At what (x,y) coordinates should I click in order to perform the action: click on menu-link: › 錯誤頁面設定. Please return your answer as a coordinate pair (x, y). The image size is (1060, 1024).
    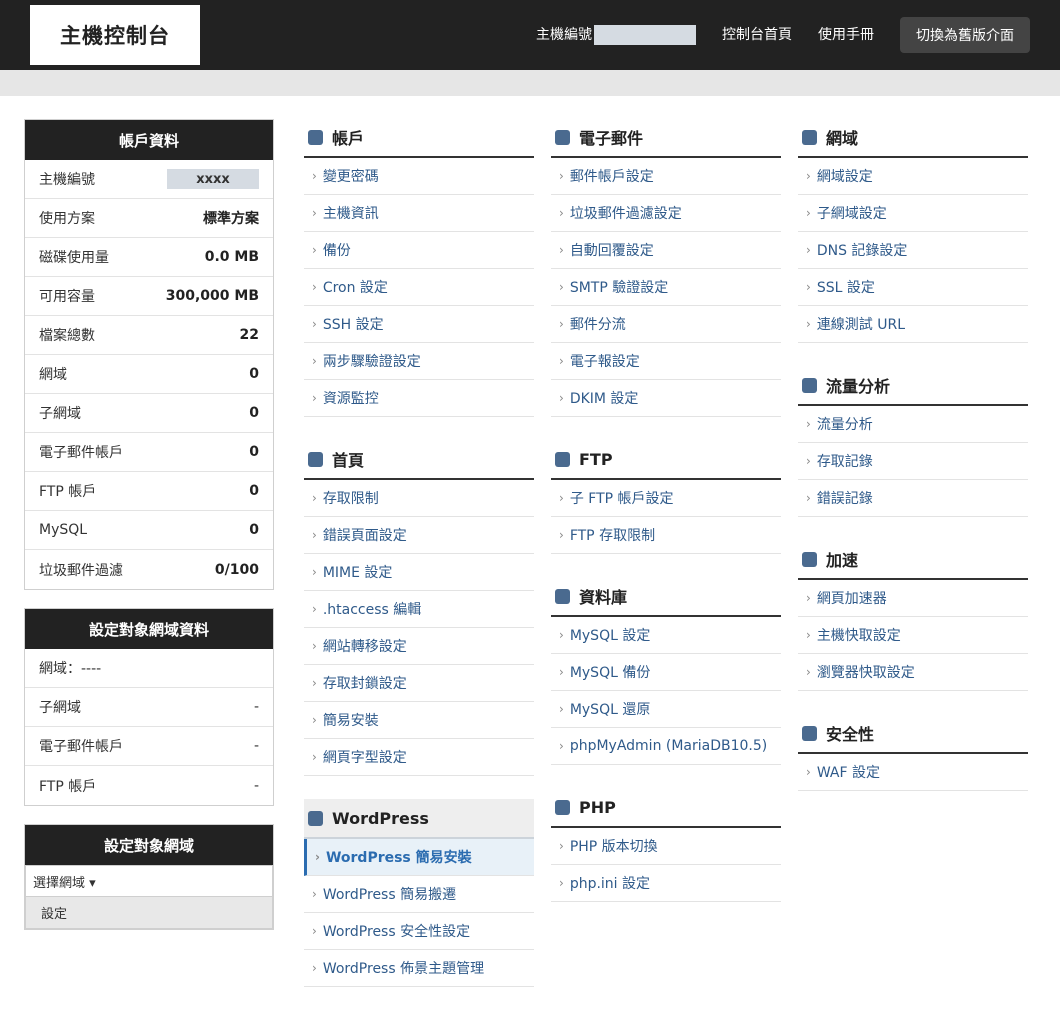
    Looking at the image, I should click on (419, 535).